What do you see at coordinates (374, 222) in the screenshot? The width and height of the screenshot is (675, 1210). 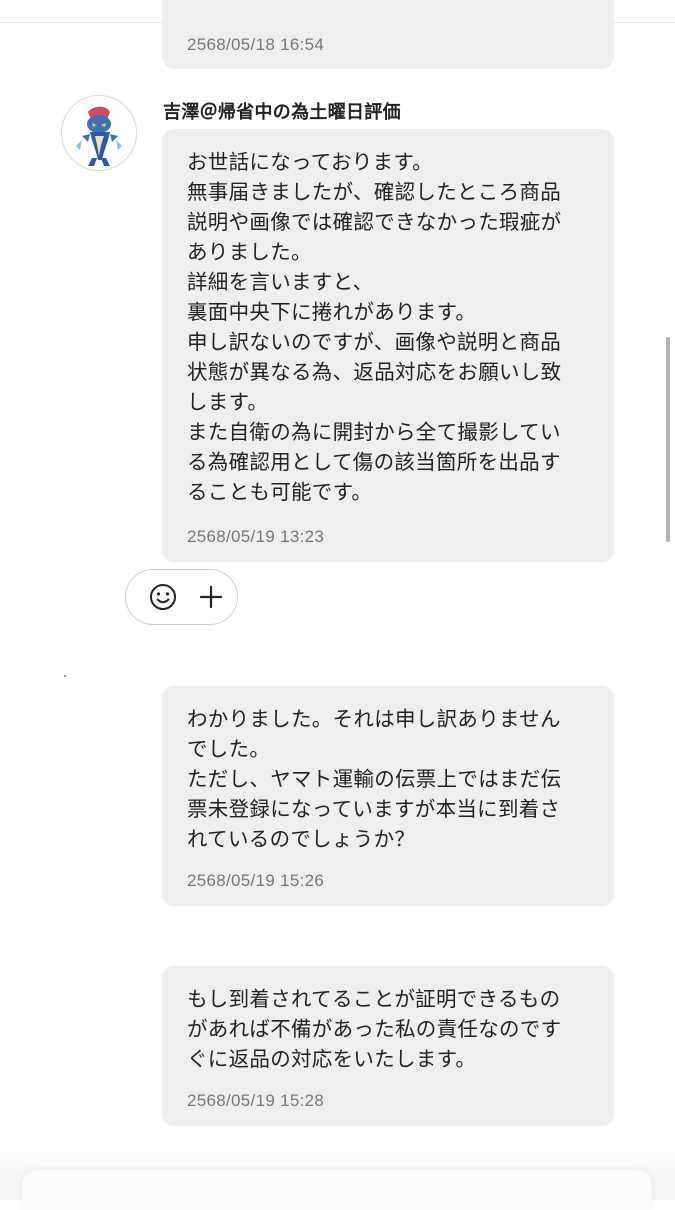 I see `message-line: 説明や画像では確認できなかった瑕疵が` at bounding box center [374, 222].